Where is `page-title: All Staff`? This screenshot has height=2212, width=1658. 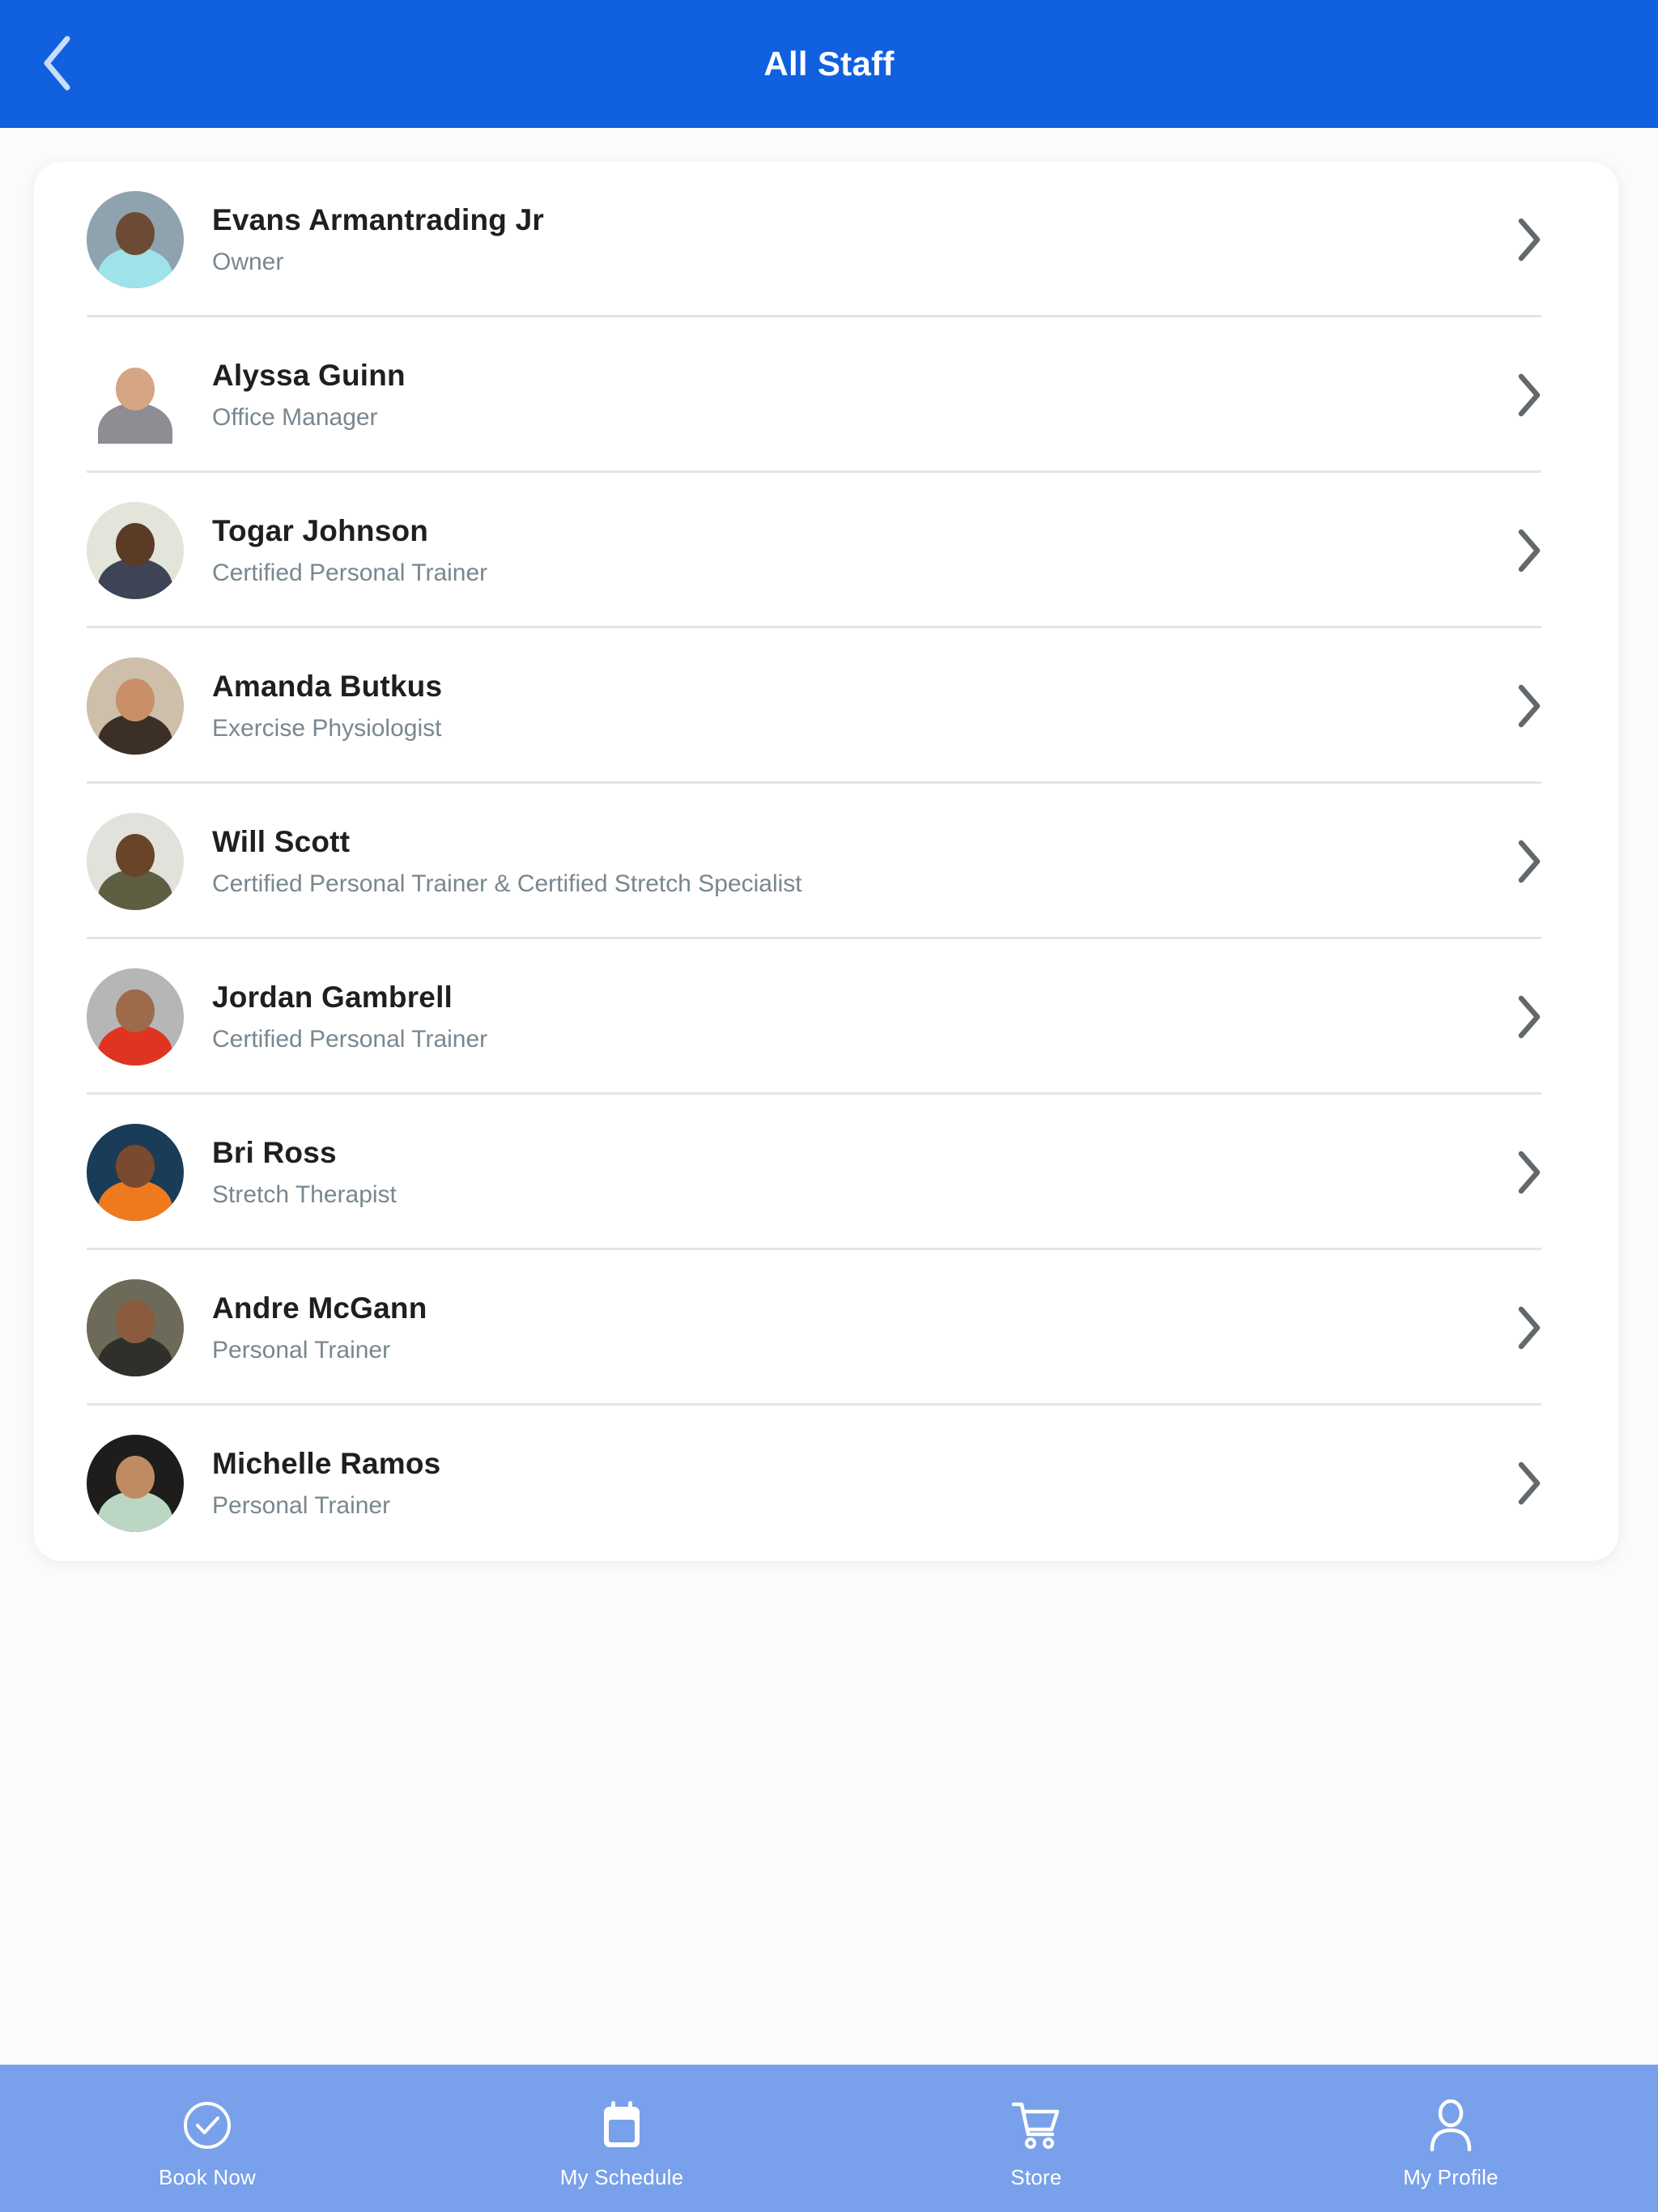 page-title: All Staff is located at coordinates (829, 64).